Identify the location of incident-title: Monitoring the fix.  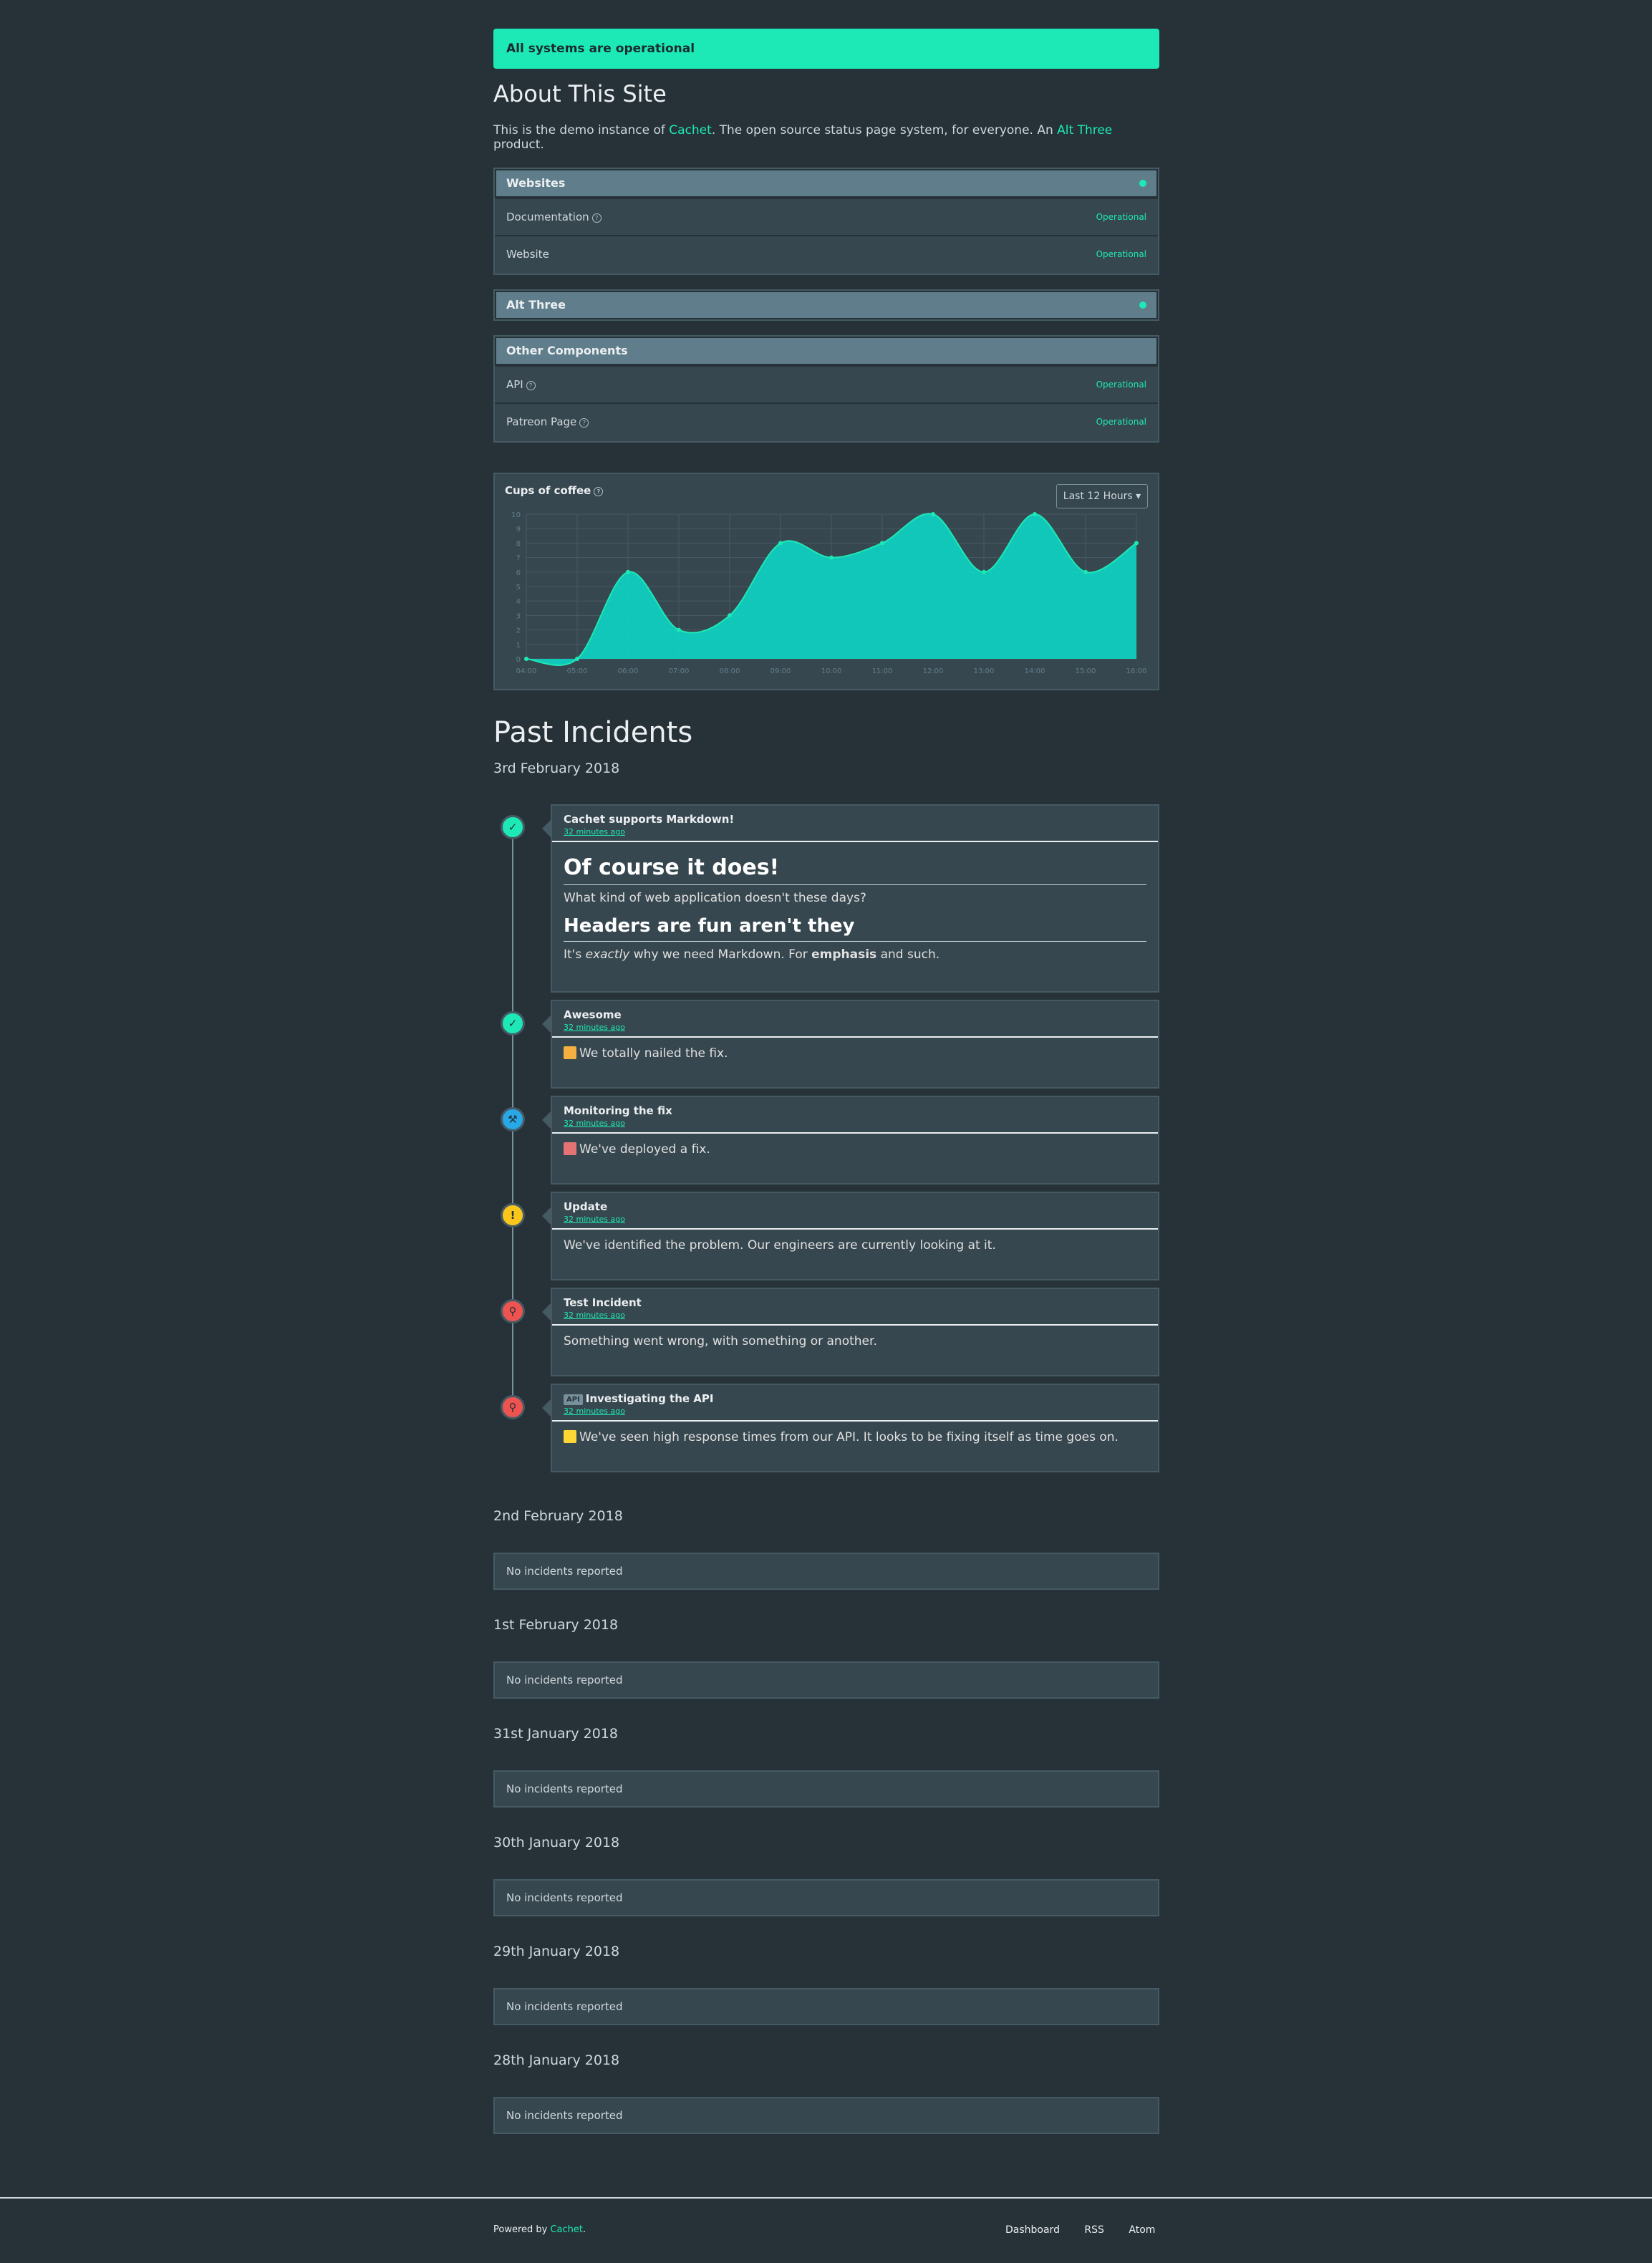
(855, 1111).